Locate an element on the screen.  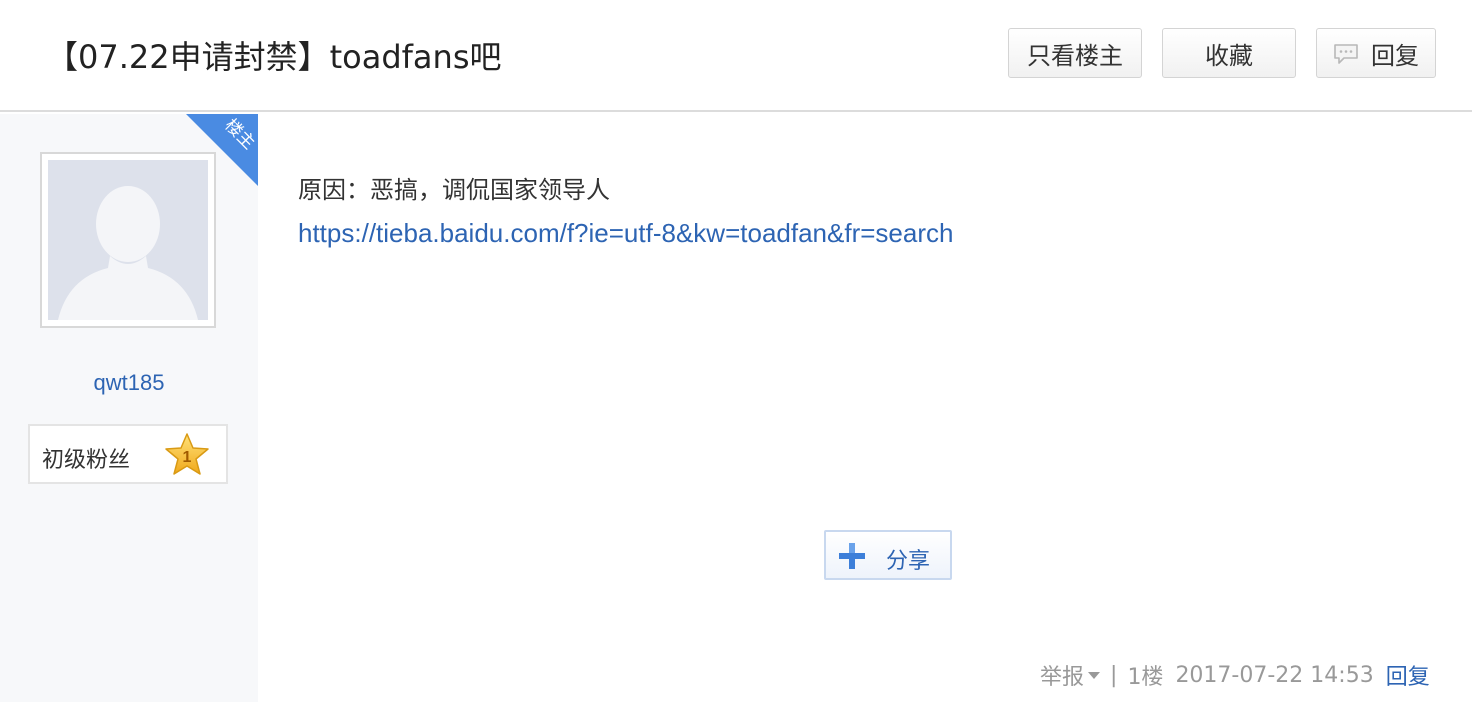
lz-badge: 楼主 is located at coordinates (222, 150).